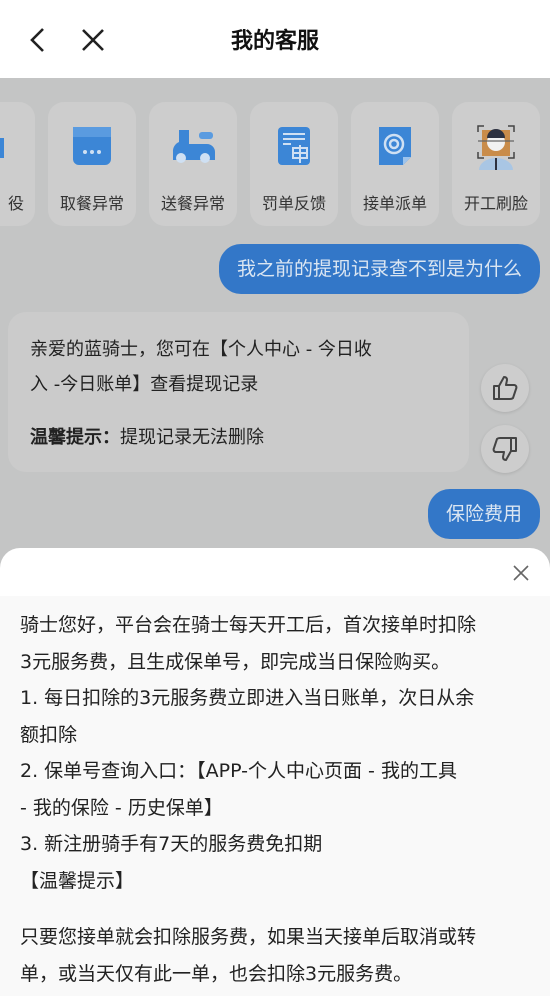 This screenshot has width=550, height=996. Describe the element at coordinates (394, 203) in the screenshot. I see `card-label: 接单派单` at that location.